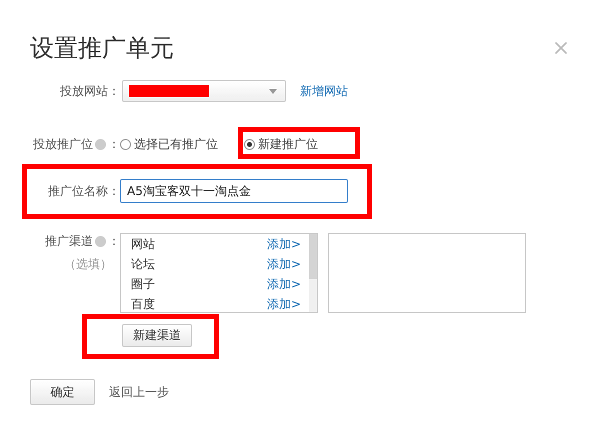  I want to click on add-site-link: 新增网站, so click(324, 91).